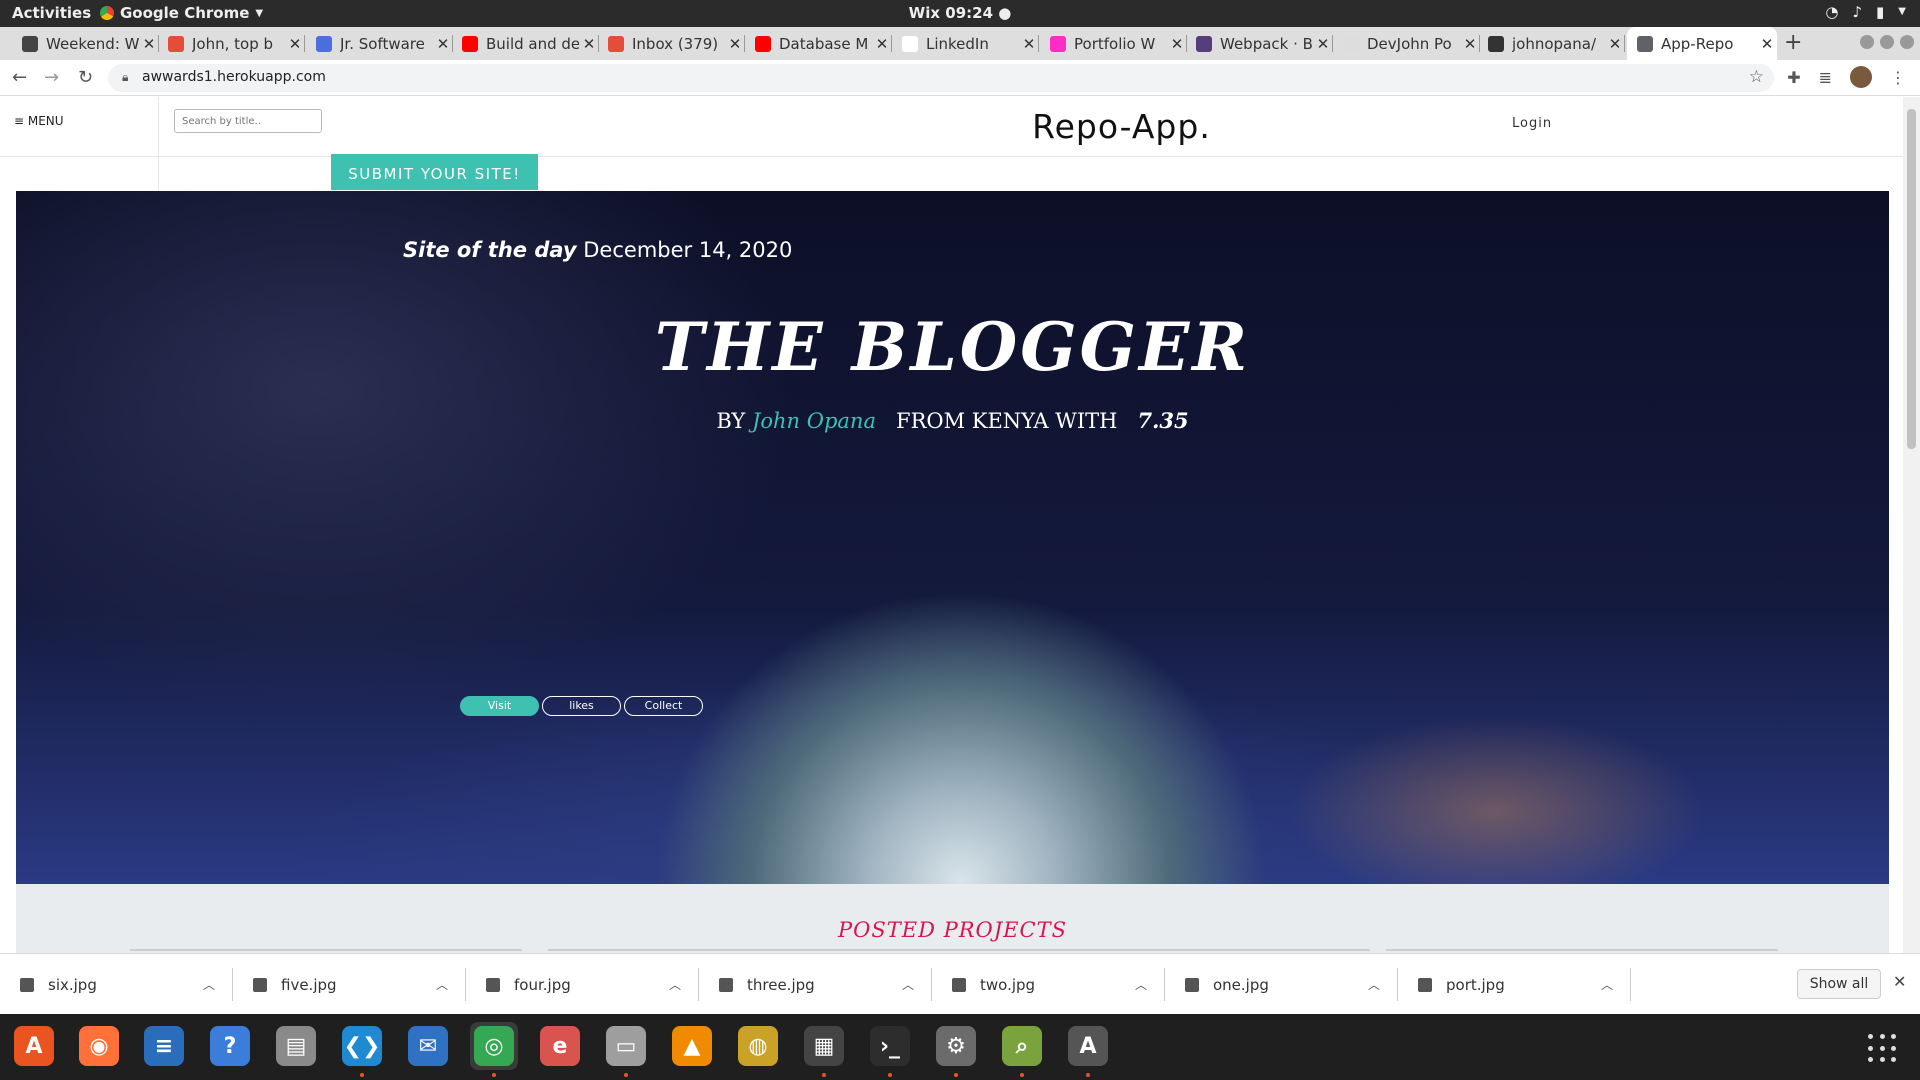 This screenshot has width=1920, height=1080. I want to click on profile-avatar, so click(1861, 77).